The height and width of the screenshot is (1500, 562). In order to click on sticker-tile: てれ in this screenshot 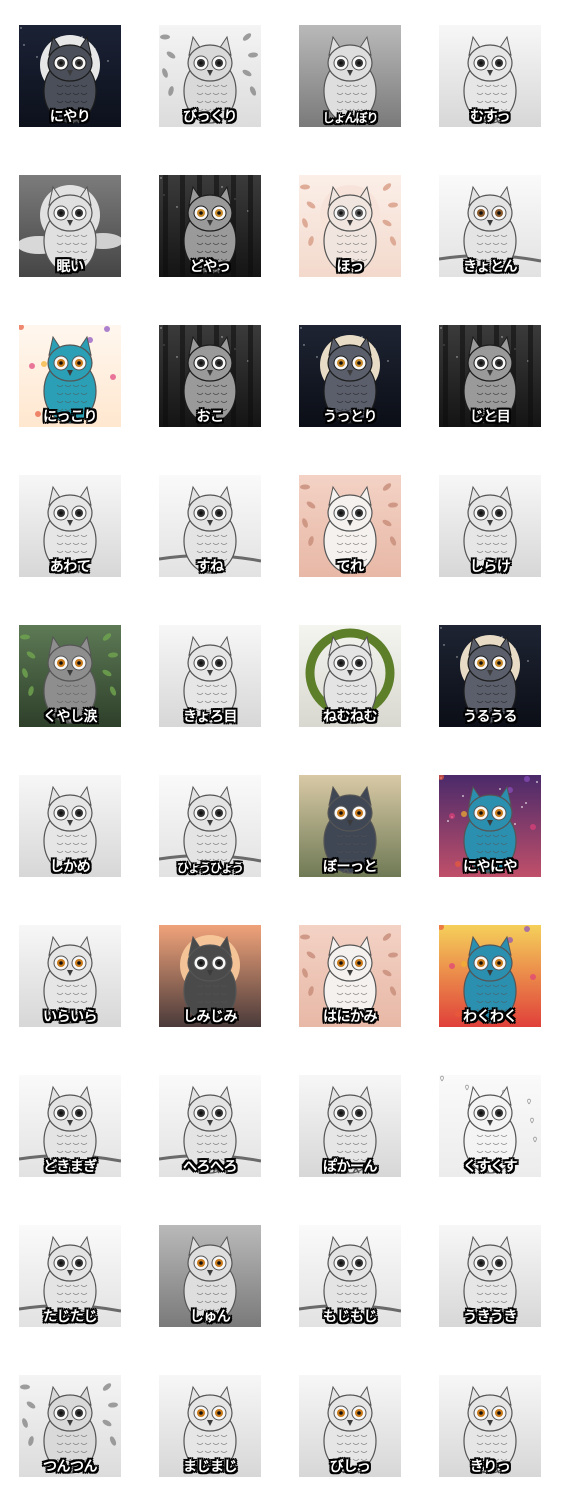, I will do `click(350, 526)`.